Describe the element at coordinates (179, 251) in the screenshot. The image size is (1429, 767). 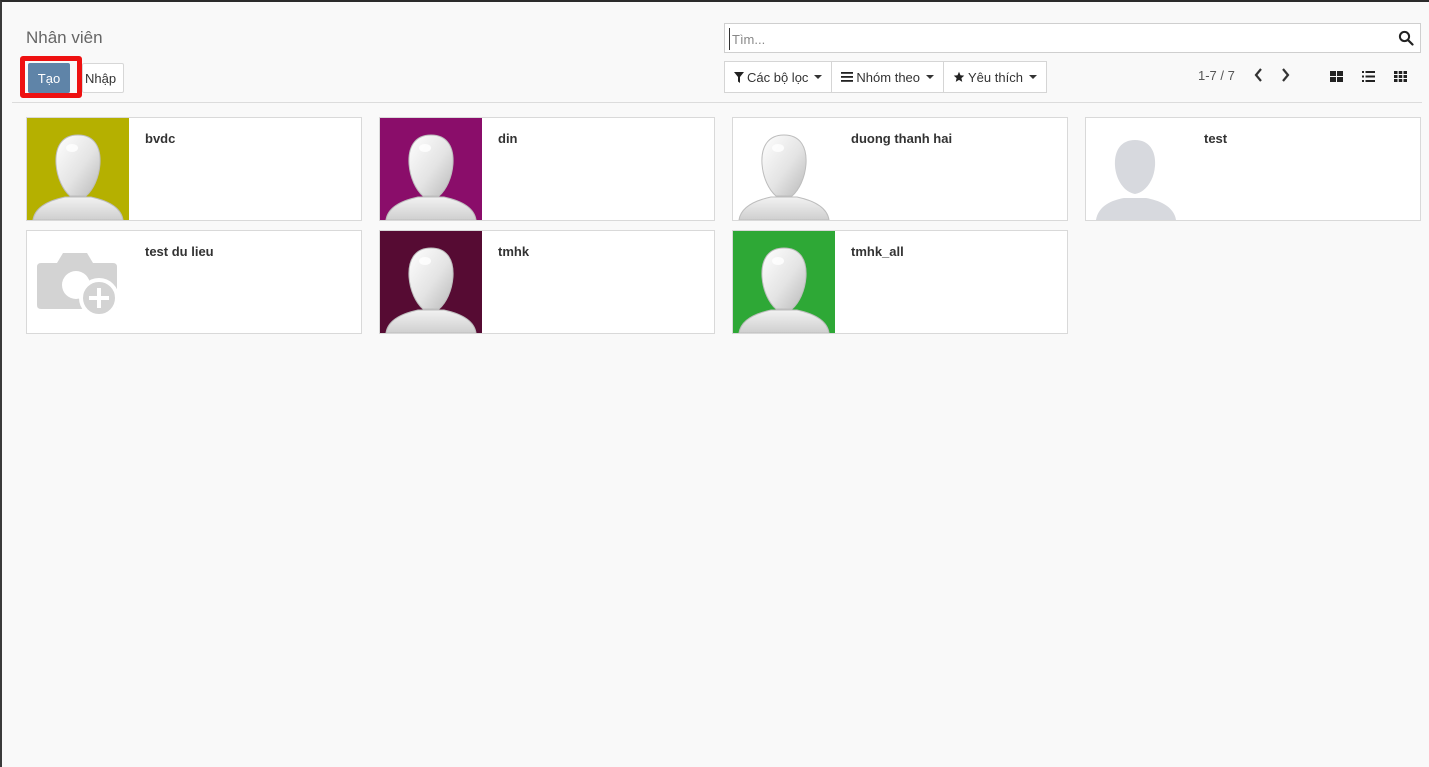
I see `employee-name: test du lieu` at that location.